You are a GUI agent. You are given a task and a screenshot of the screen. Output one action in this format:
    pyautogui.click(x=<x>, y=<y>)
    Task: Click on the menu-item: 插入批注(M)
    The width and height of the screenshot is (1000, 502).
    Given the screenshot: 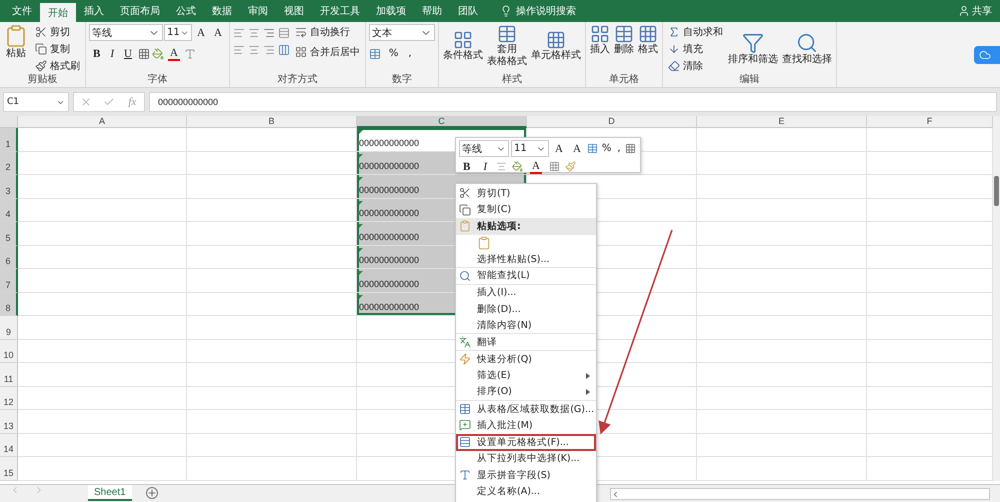 What is the action you would take?
    pyautogui.click(x=526, y=425)
    